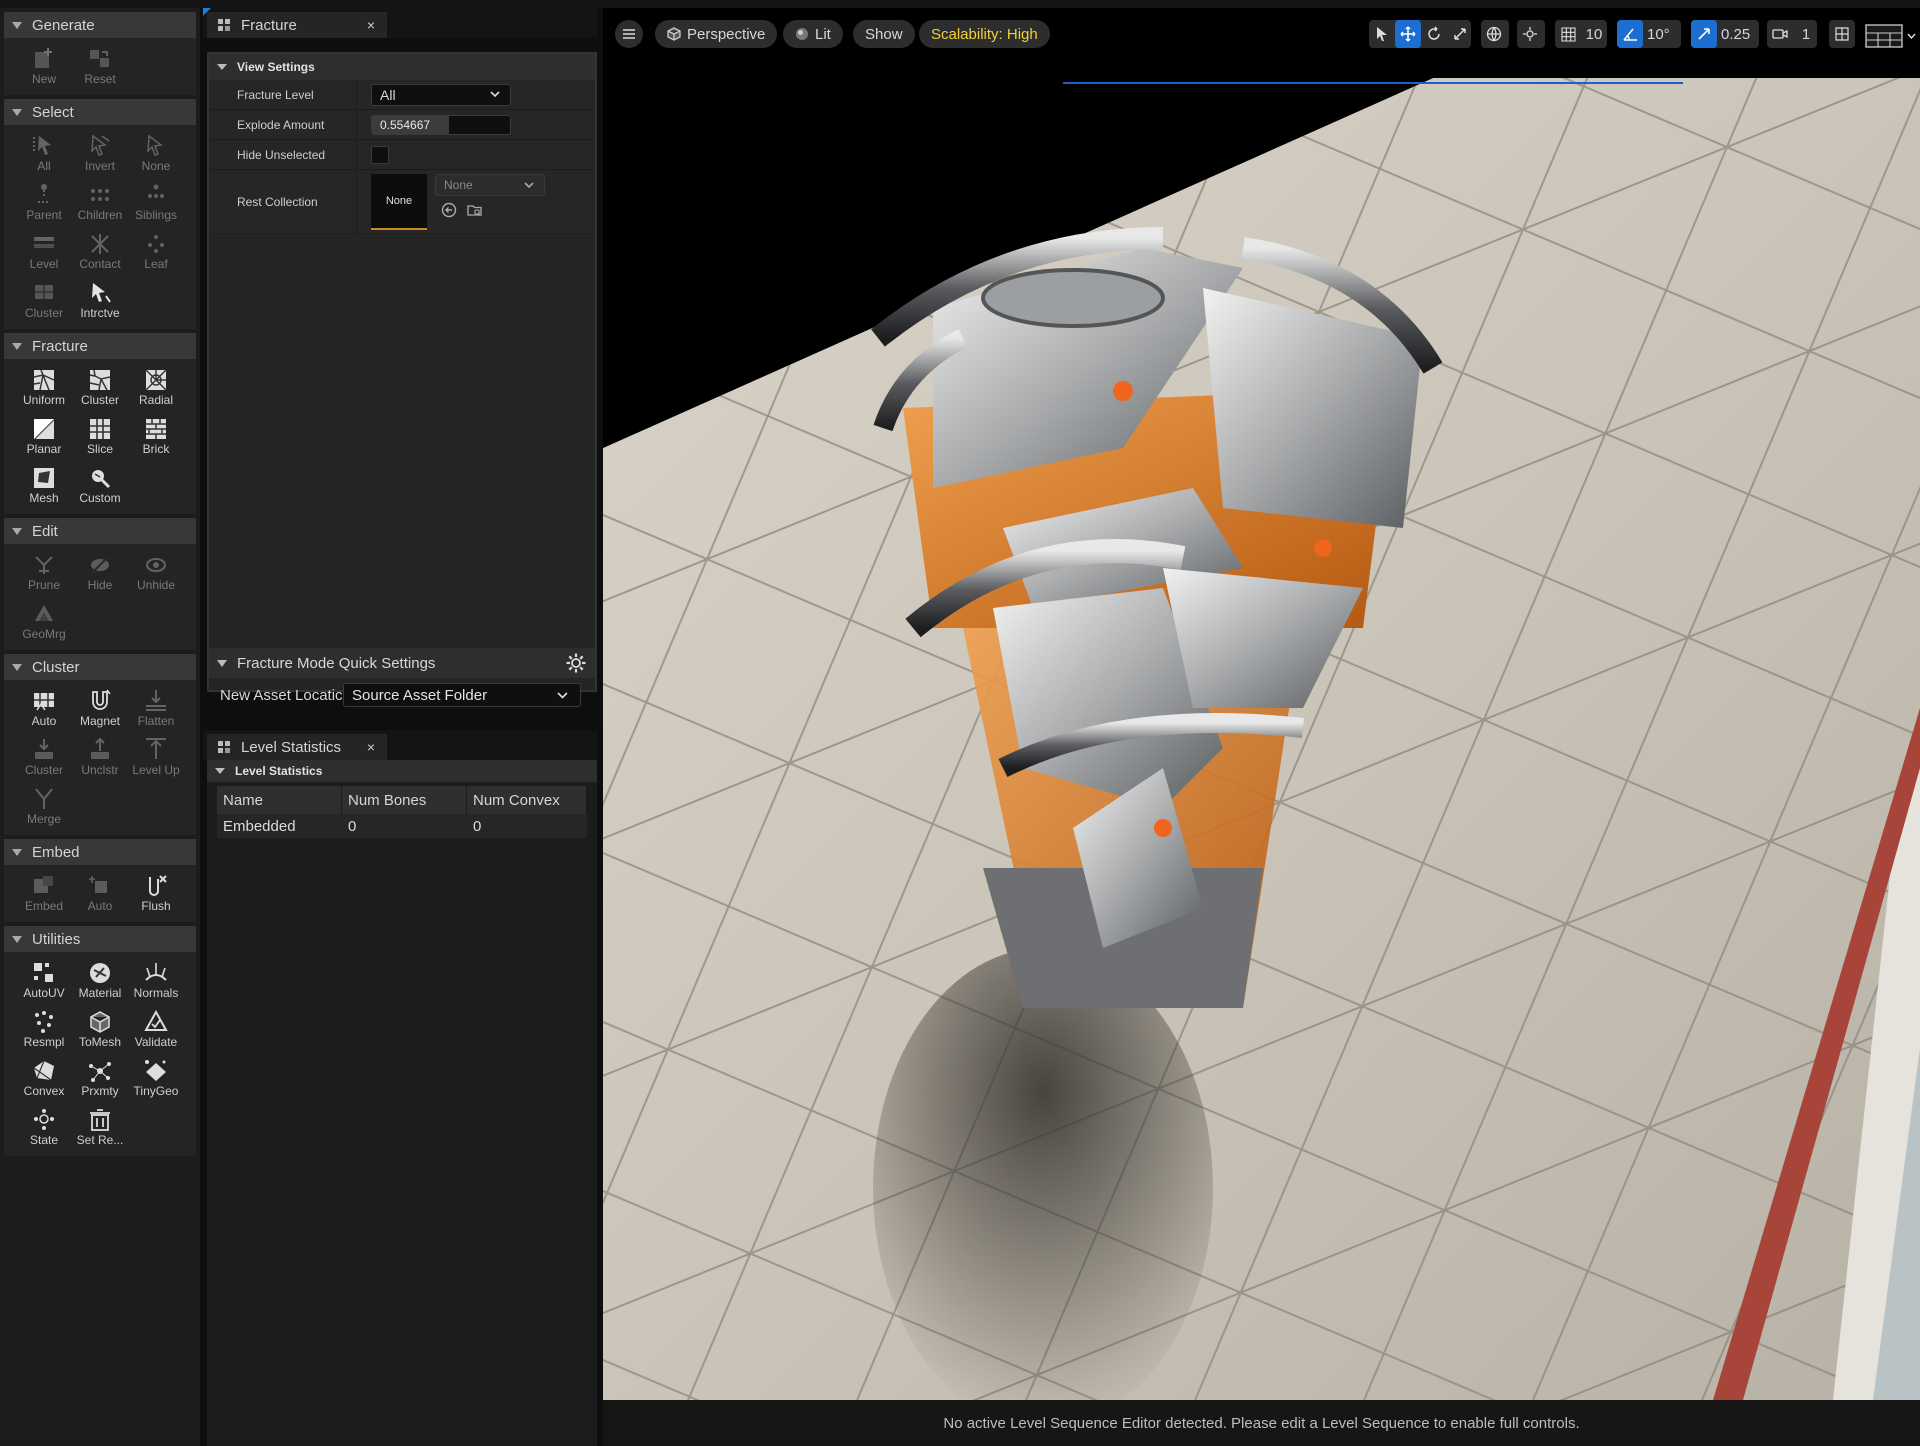 This screenshot has height=1446, width=1920. What do you see at coordinates (297, 25) in the screenshot?
I see `tab-fracture: Fracture ×` at bounding box center [297, 25].